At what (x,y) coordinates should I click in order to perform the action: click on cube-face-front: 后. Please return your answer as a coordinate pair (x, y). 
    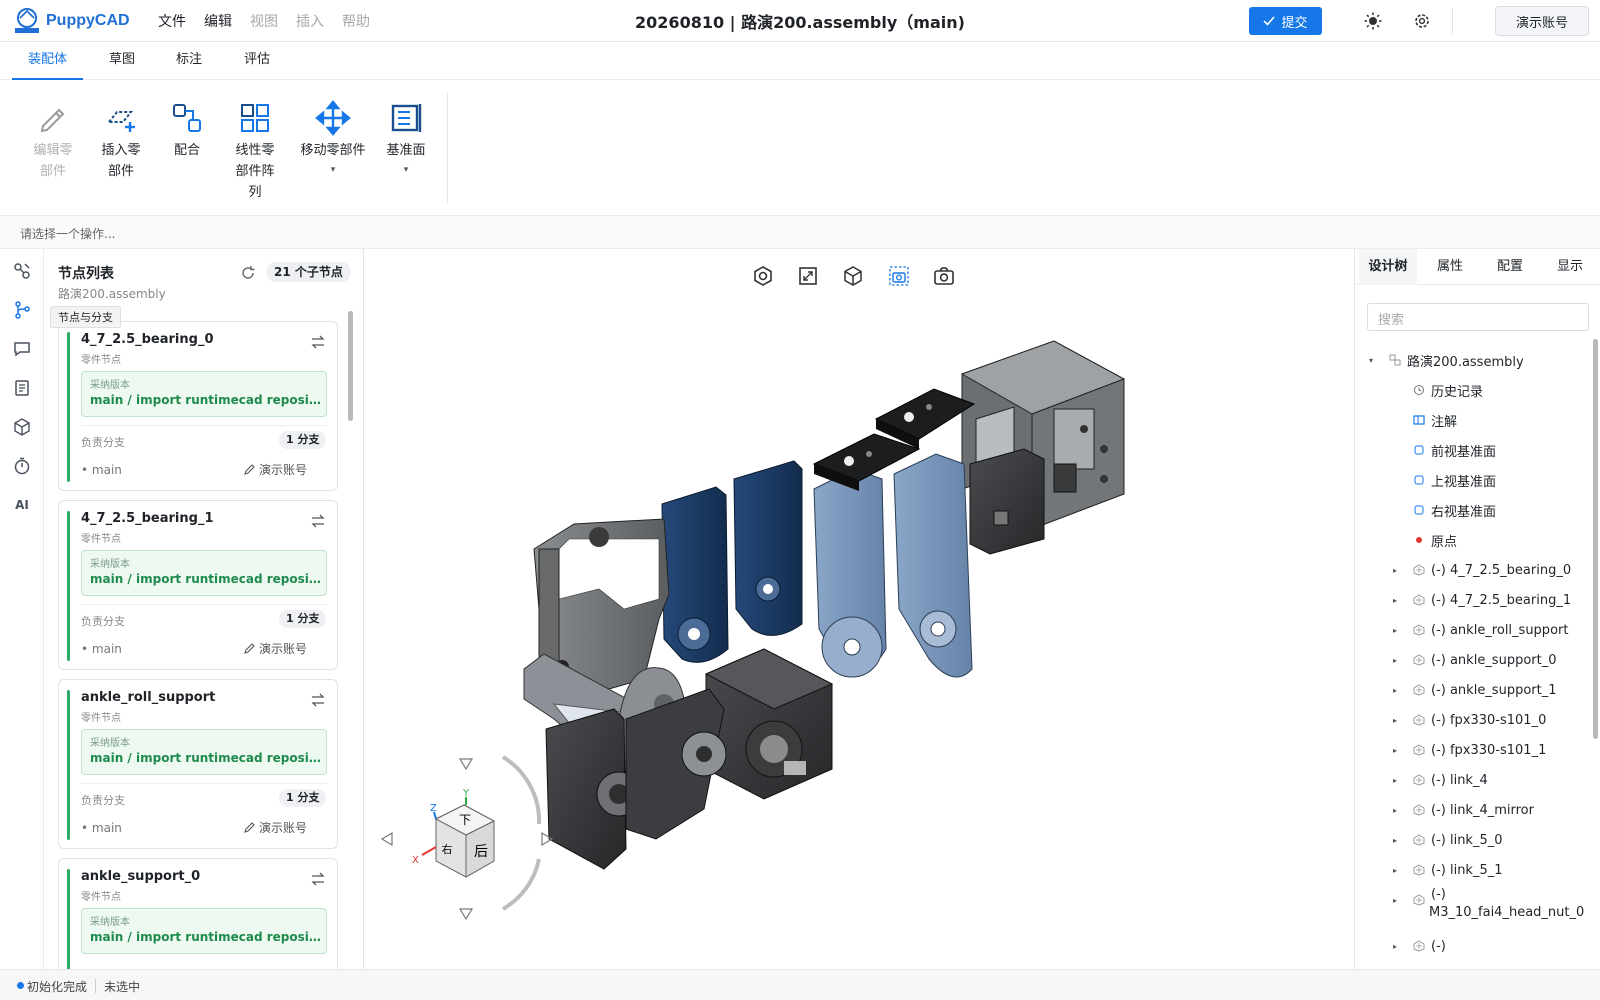
    Looking at the image, I should click on (481, 852).